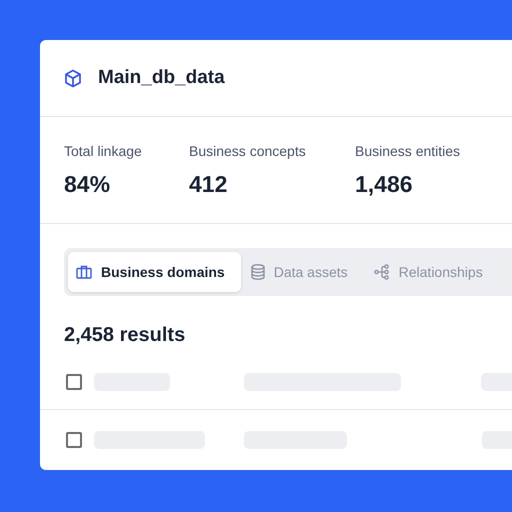  What do you see at coordinates (303, 272) in the screenshot?
I see `tab: Data assets` at bounding box center [303, 272].